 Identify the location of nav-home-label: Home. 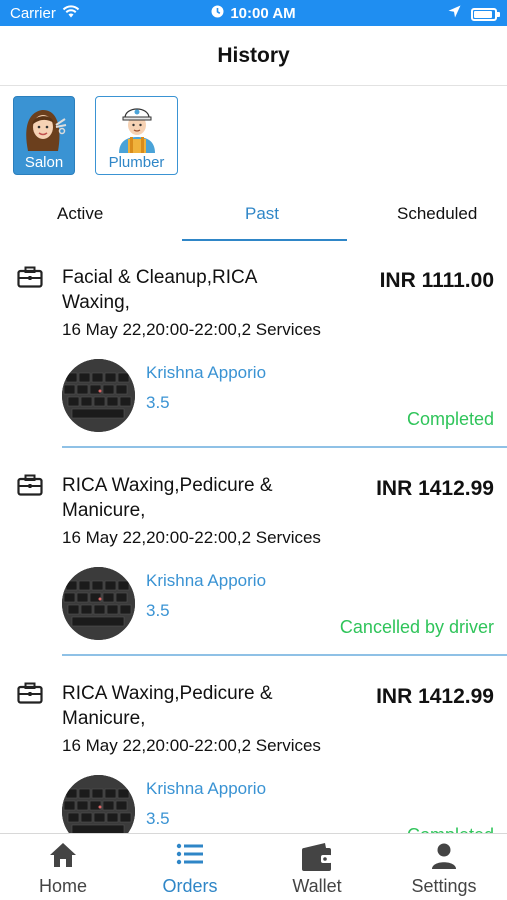
(62, 886).